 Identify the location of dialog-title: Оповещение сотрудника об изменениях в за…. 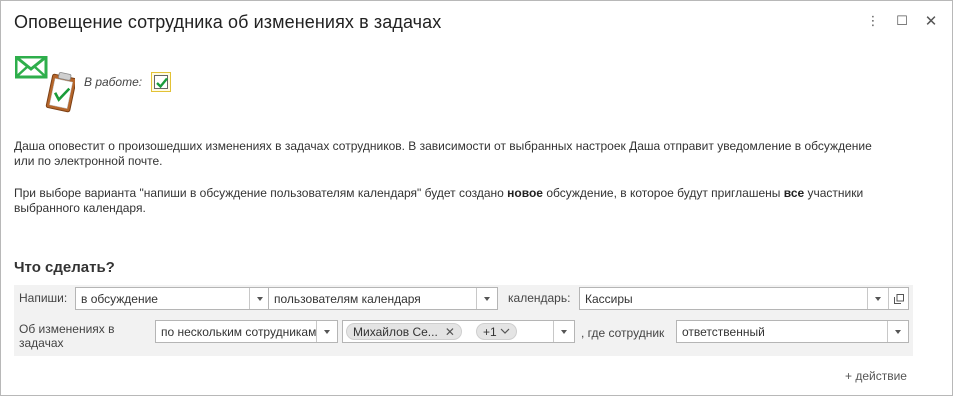
(228, 22).